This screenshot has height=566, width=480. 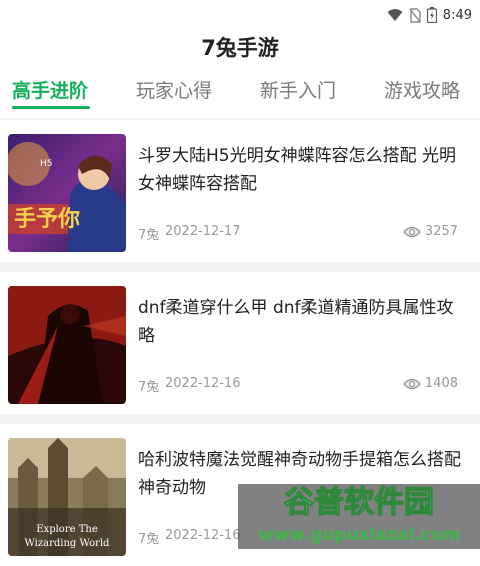 What do you see at coordinates (441, 383) in the screenshot?
I see `view-count: 1408` at bounding box center [441, 383].